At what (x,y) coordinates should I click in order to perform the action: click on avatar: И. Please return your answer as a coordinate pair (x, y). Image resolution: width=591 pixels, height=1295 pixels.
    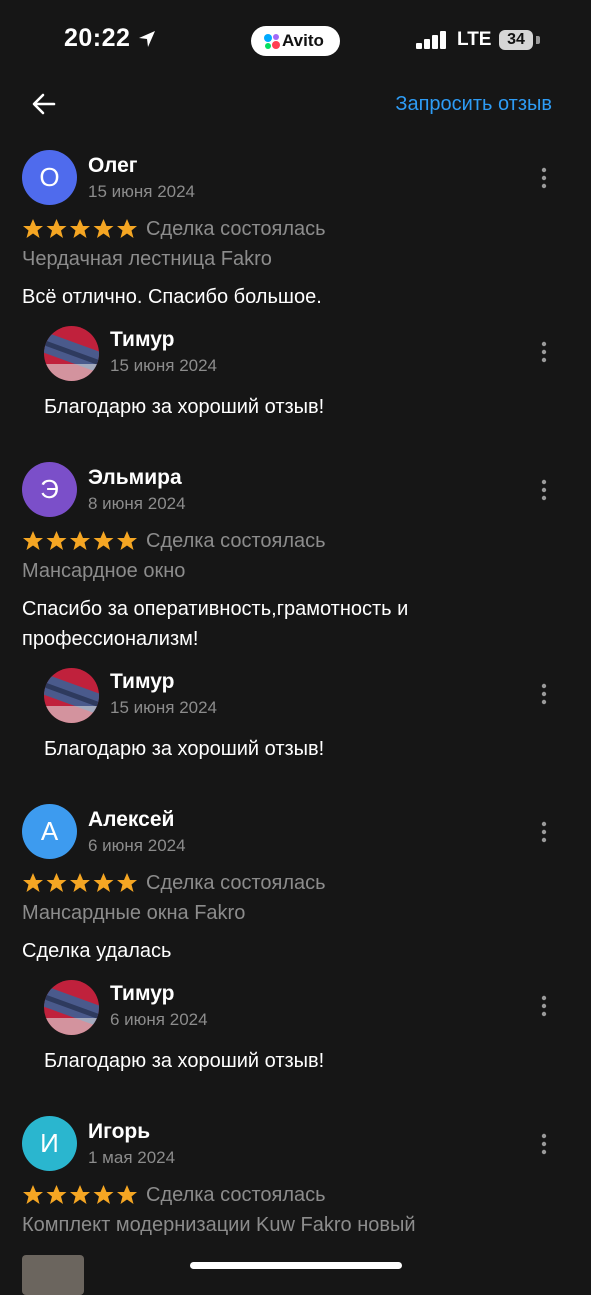
    Looking at the image, I should click on (49, 1143).